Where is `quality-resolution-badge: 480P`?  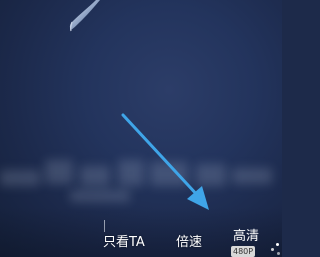
quality-resolution-badge: 480P is located at coordinates (243, 251).